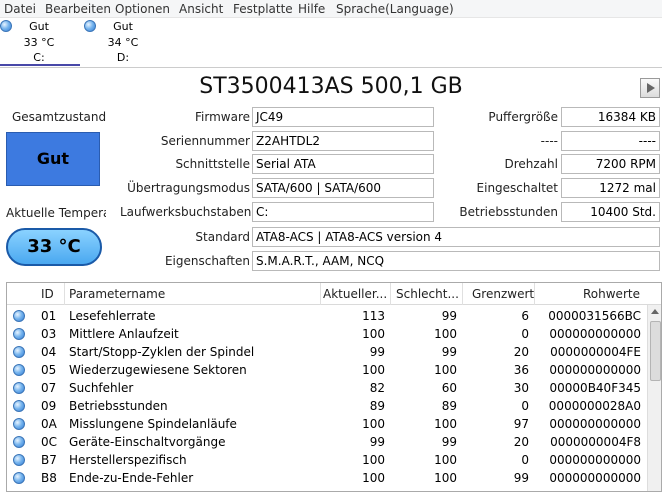  I want to click on disk-temp: 34 °C, so click(123, 42).